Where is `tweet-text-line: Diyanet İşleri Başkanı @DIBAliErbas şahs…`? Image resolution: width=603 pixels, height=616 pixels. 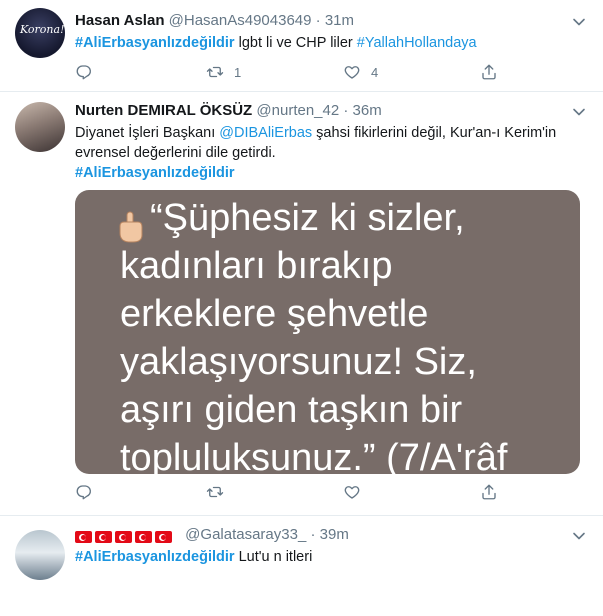 tweet-text-line: Diyanet İşleri Başkanı @DIBAliErbas şahs… is located at coordinates (333, 133).